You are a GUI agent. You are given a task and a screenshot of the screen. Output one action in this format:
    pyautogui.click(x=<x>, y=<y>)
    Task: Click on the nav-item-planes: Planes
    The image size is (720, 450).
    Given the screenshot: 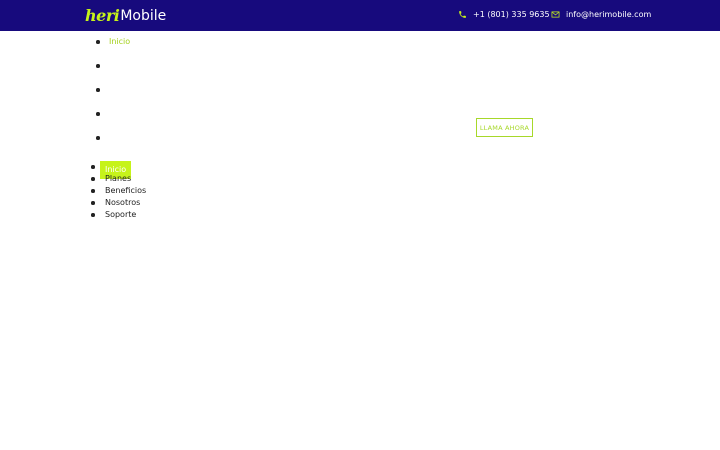 What is the action you would take?
    pyautogui.click(x=131, y=179)
    